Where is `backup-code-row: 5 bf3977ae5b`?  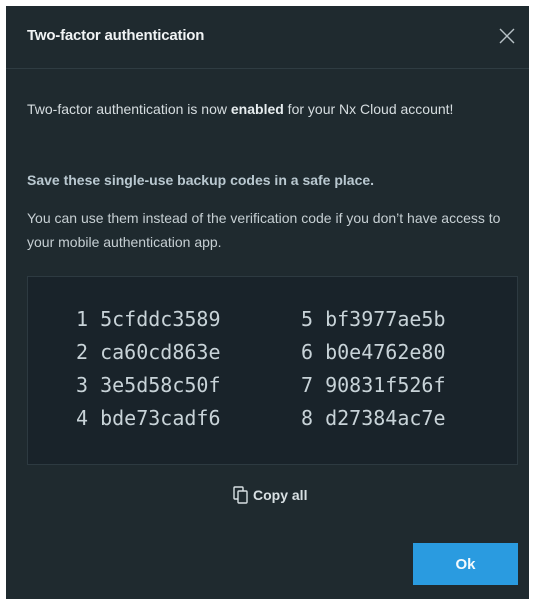 backup-code-row: 5 bf3977ae5b is located at coordinates (373, 319).